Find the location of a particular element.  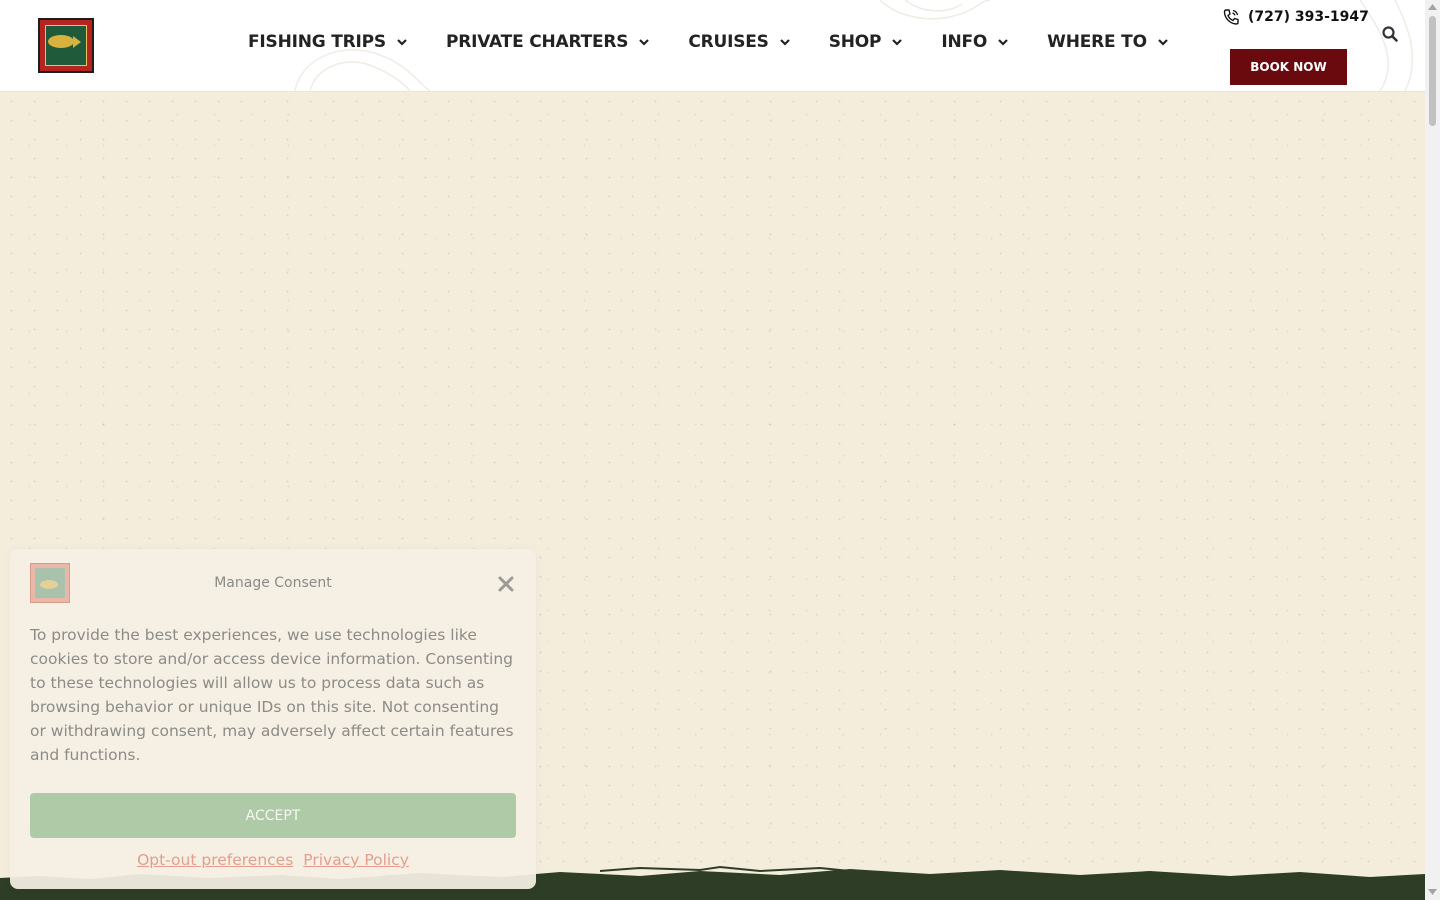

logo-fish-icon is located at coordinates (61, 41).